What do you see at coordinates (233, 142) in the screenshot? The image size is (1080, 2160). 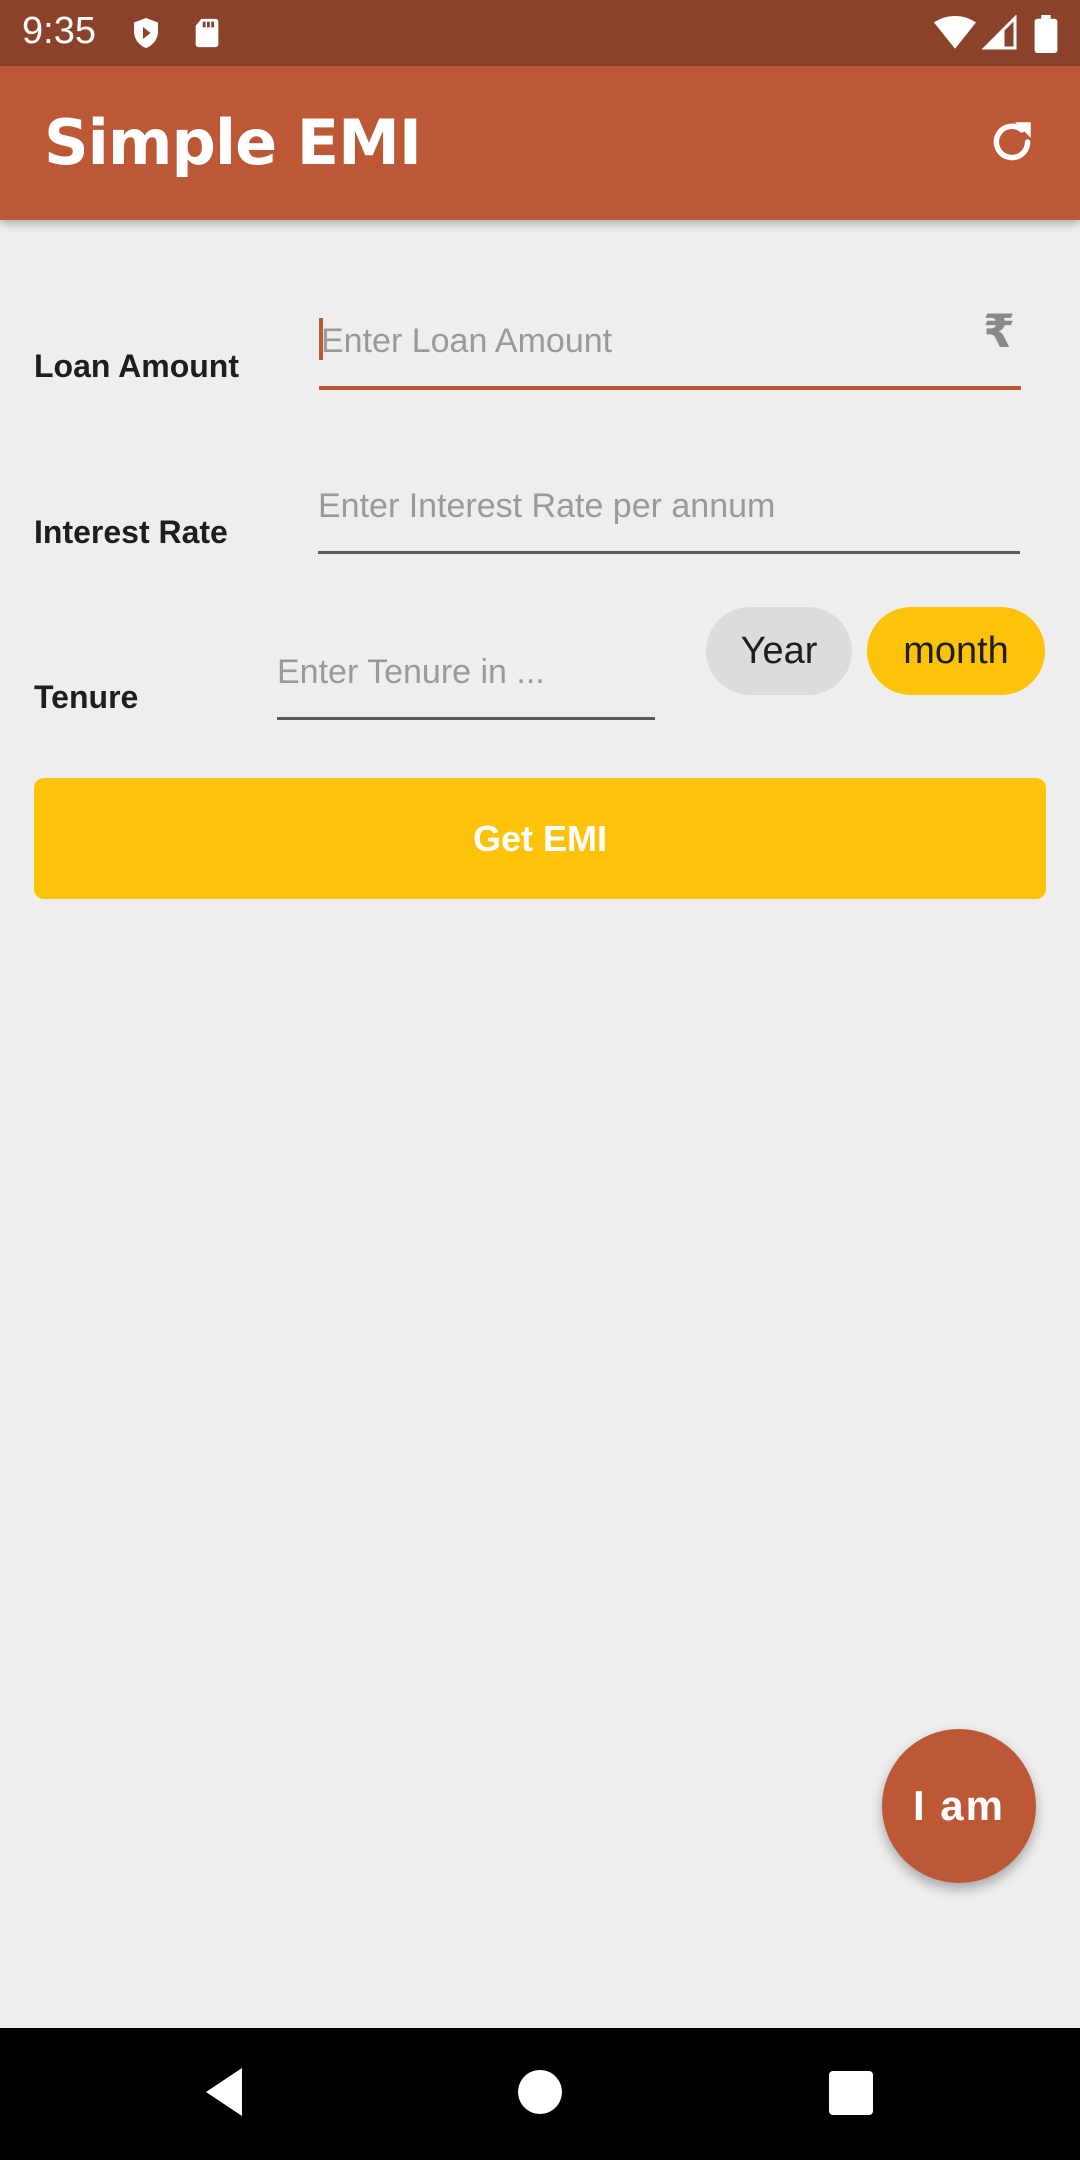 I see `app-title: Simple EMI` at bounding box center [233, 142].